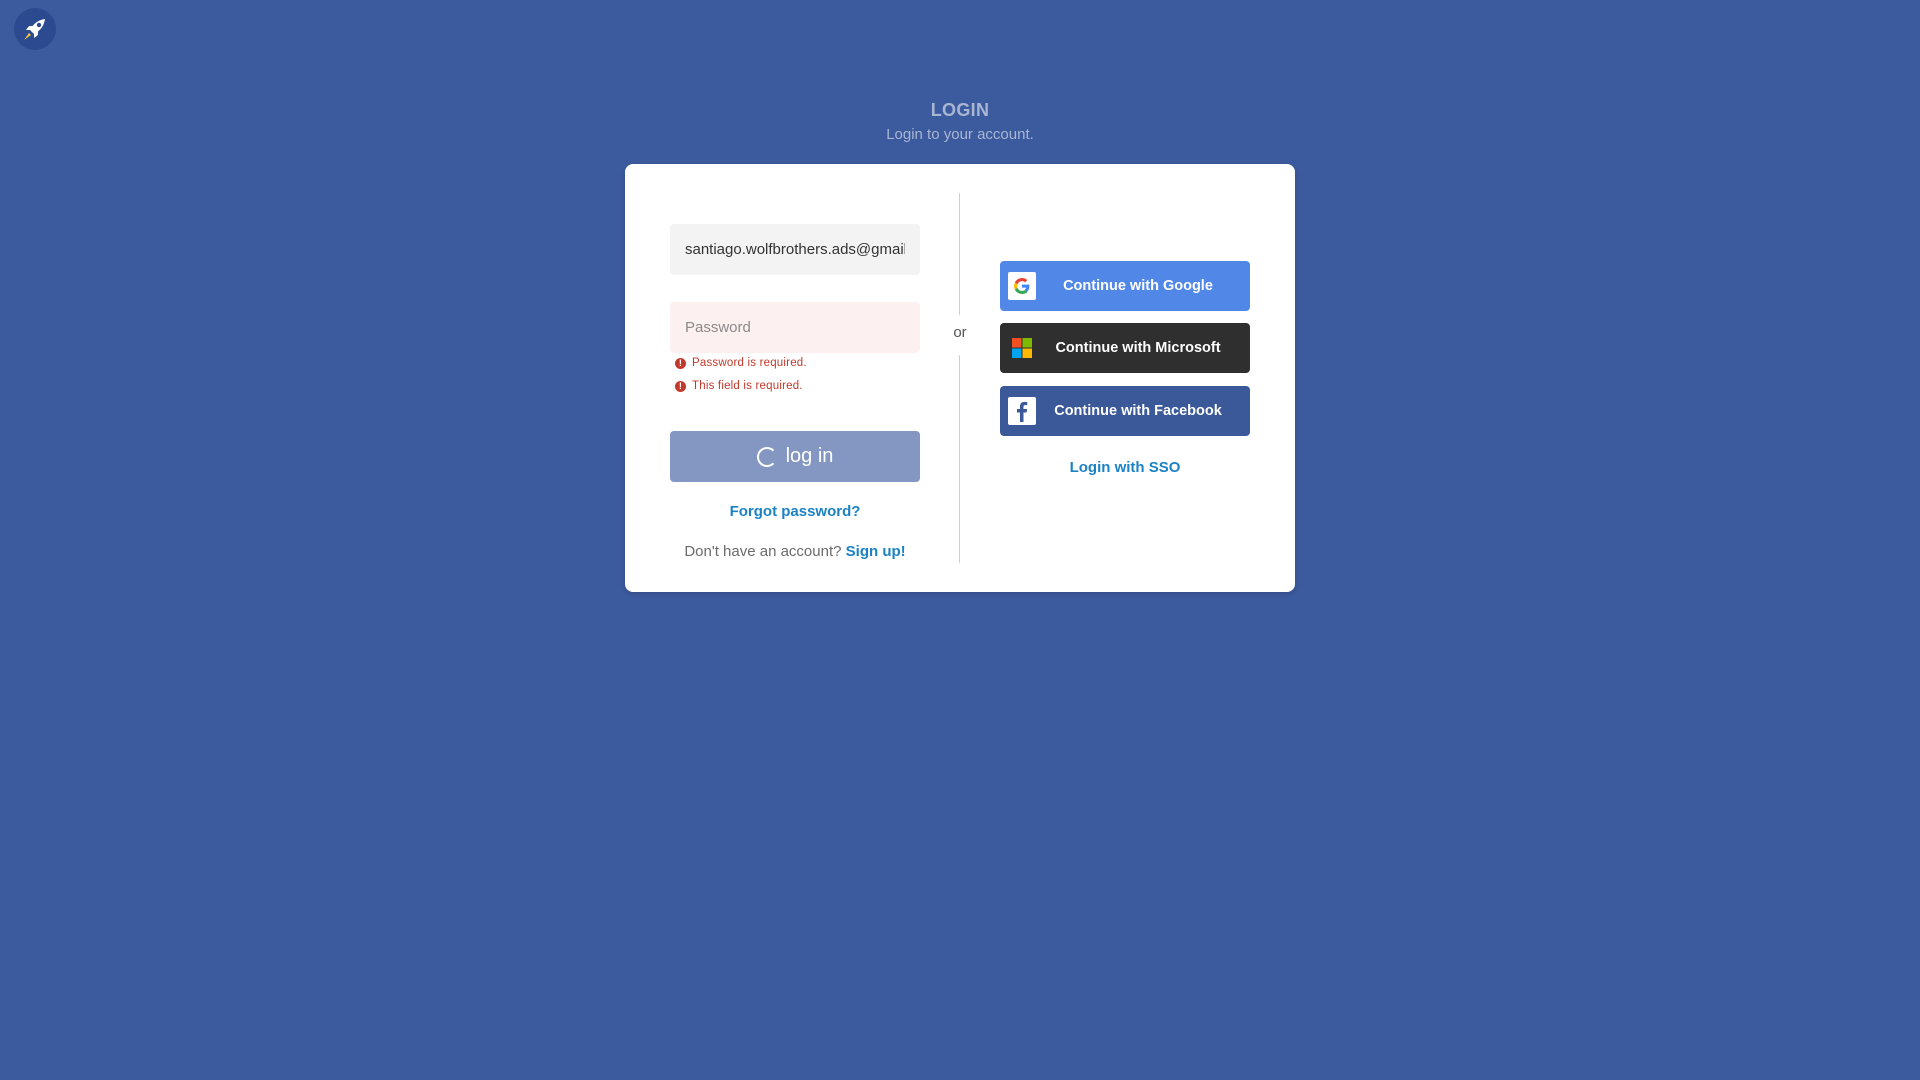 Image resolution: width=1920 pixels, height=1080 pixels. Describe the element at coordinates (1138, 348) in the screenshot. I see `microsoft-login-label: Continue with Microsoft` at that location.